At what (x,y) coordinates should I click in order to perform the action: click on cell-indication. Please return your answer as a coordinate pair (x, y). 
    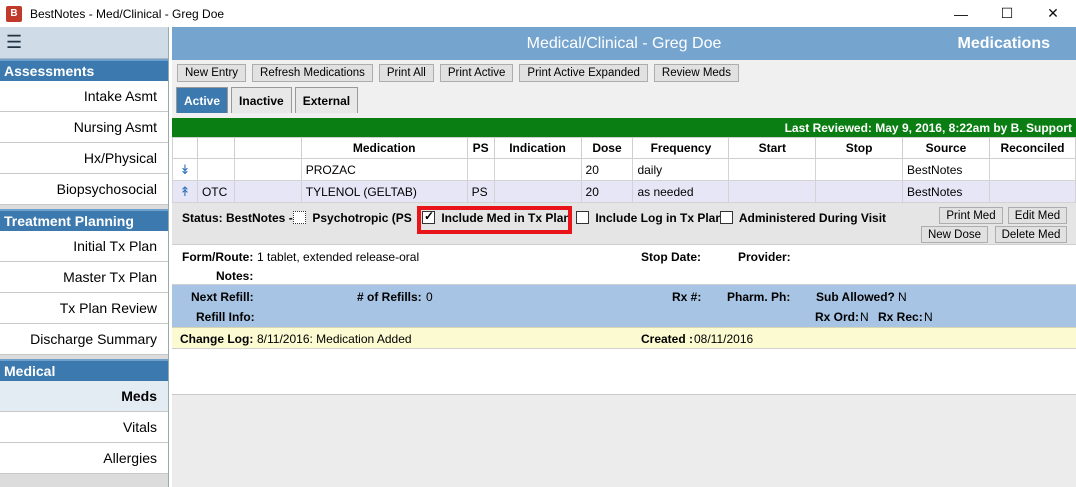
    Looking at the image, I should click on (537, 169).